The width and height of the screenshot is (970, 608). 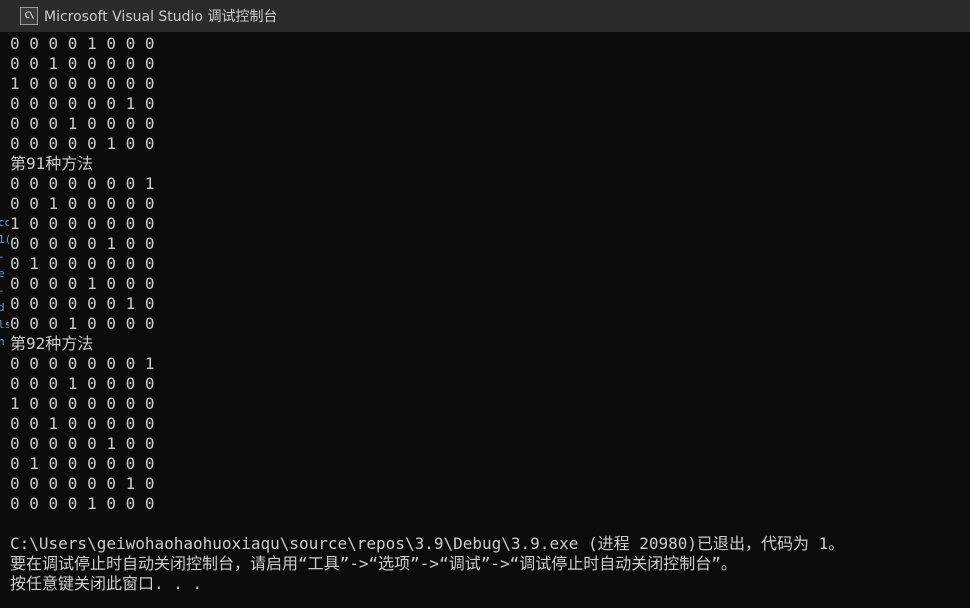 What do you see at coordinates (4, 324) in the screenshot?
I see `background-text-fragment: ls` at bounding box center [4, 324].